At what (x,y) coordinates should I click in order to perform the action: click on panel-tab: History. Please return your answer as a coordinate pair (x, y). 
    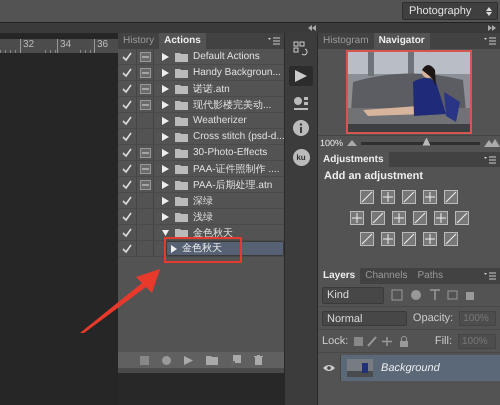
    Looking at the image, I should click on (139, 41).